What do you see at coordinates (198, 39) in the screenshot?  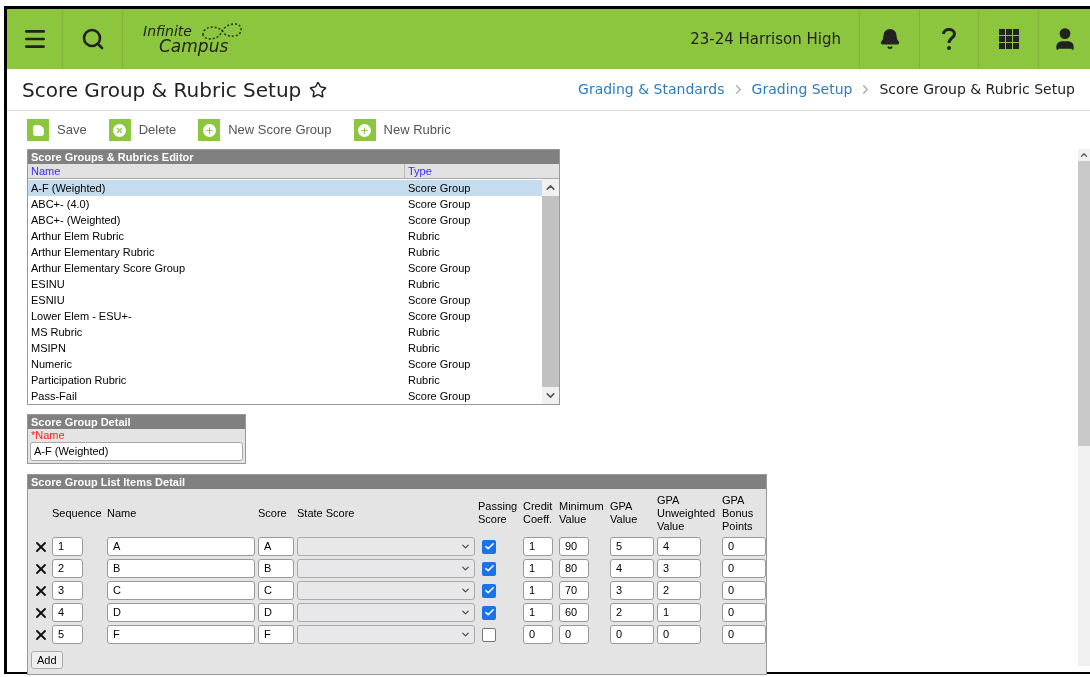 I see `logo: Infinite Campus` at bounding box center [198, 39].